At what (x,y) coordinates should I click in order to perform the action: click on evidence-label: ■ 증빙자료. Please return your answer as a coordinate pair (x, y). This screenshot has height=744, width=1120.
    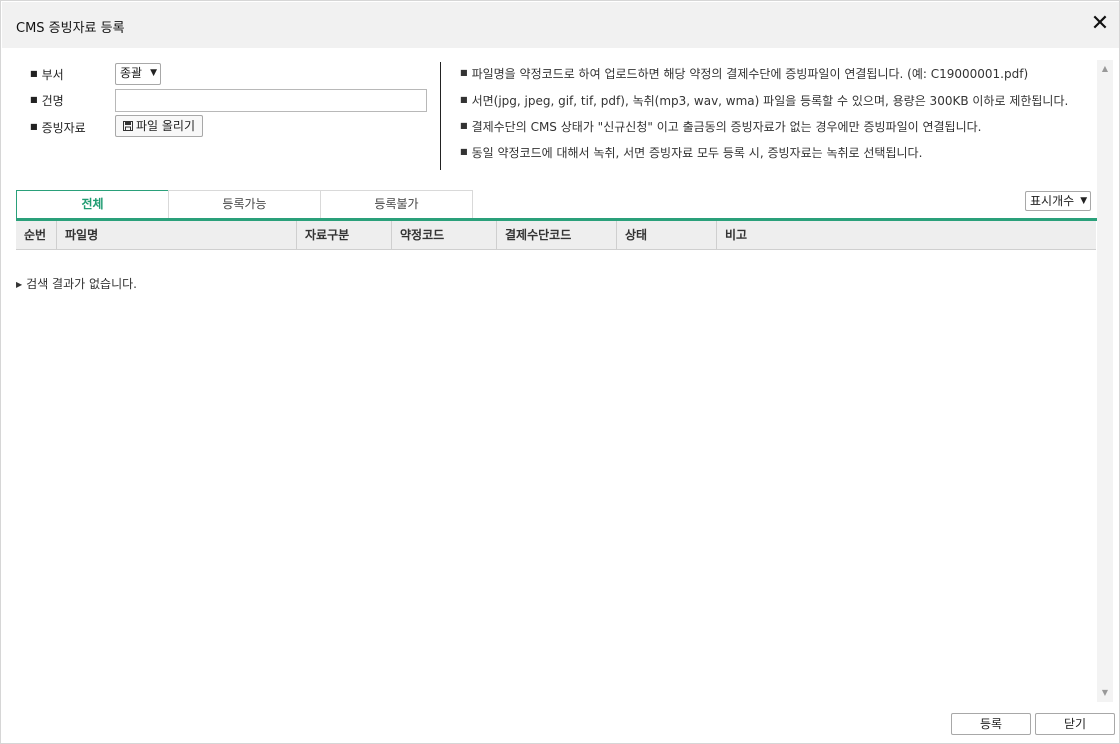
    Looking at the image, I should click on (58, 128).